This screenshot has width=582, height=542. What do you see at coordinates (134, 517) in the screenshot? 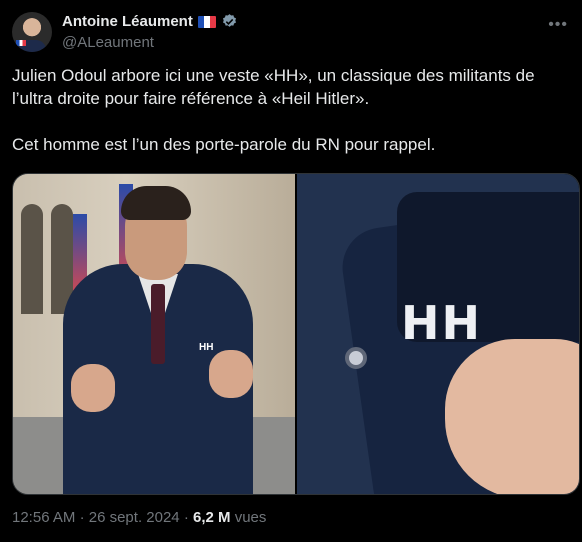
I see `tweet-date: 26 sept. 2024` at bounding box center [134, 517].